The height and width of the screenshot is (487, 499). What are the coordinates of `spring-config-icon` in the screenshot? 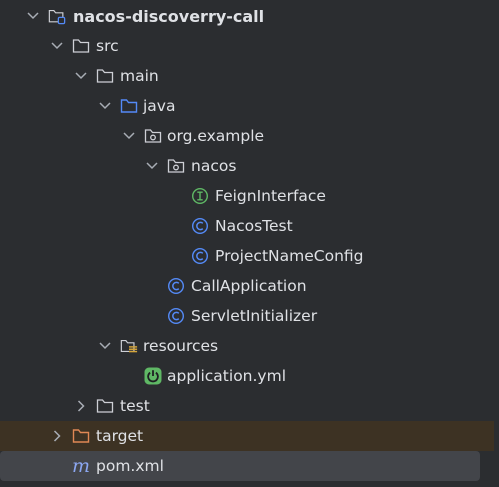 It's located at (153, 376).